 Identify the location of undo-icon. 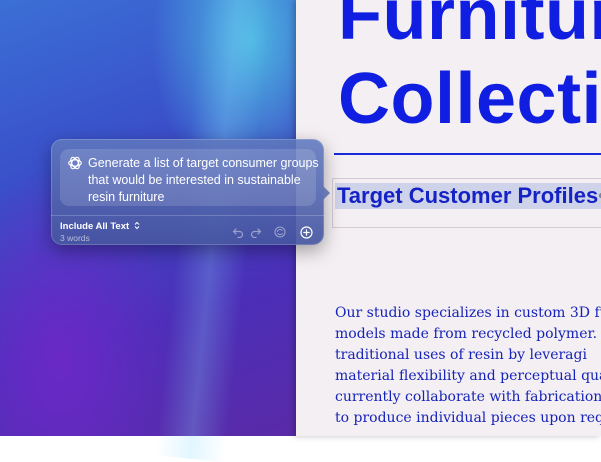
(238, 233).